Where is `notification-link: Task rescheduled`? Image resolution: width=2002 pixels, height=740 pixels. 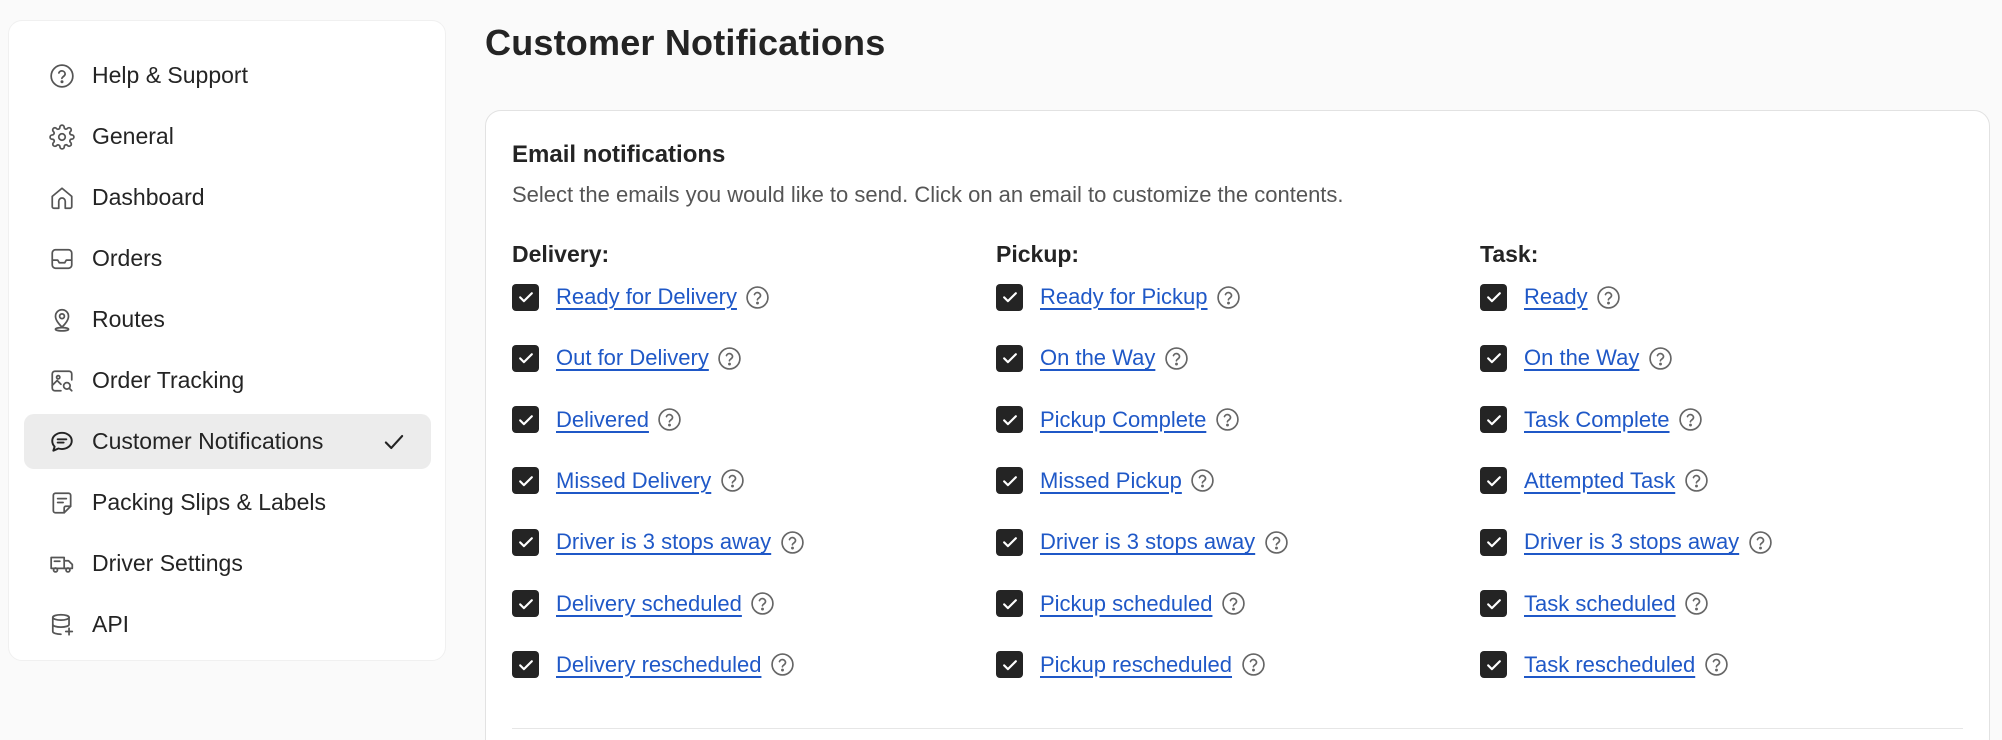
notification-link: Task rescheduled is located at coordinates (1609, 665).